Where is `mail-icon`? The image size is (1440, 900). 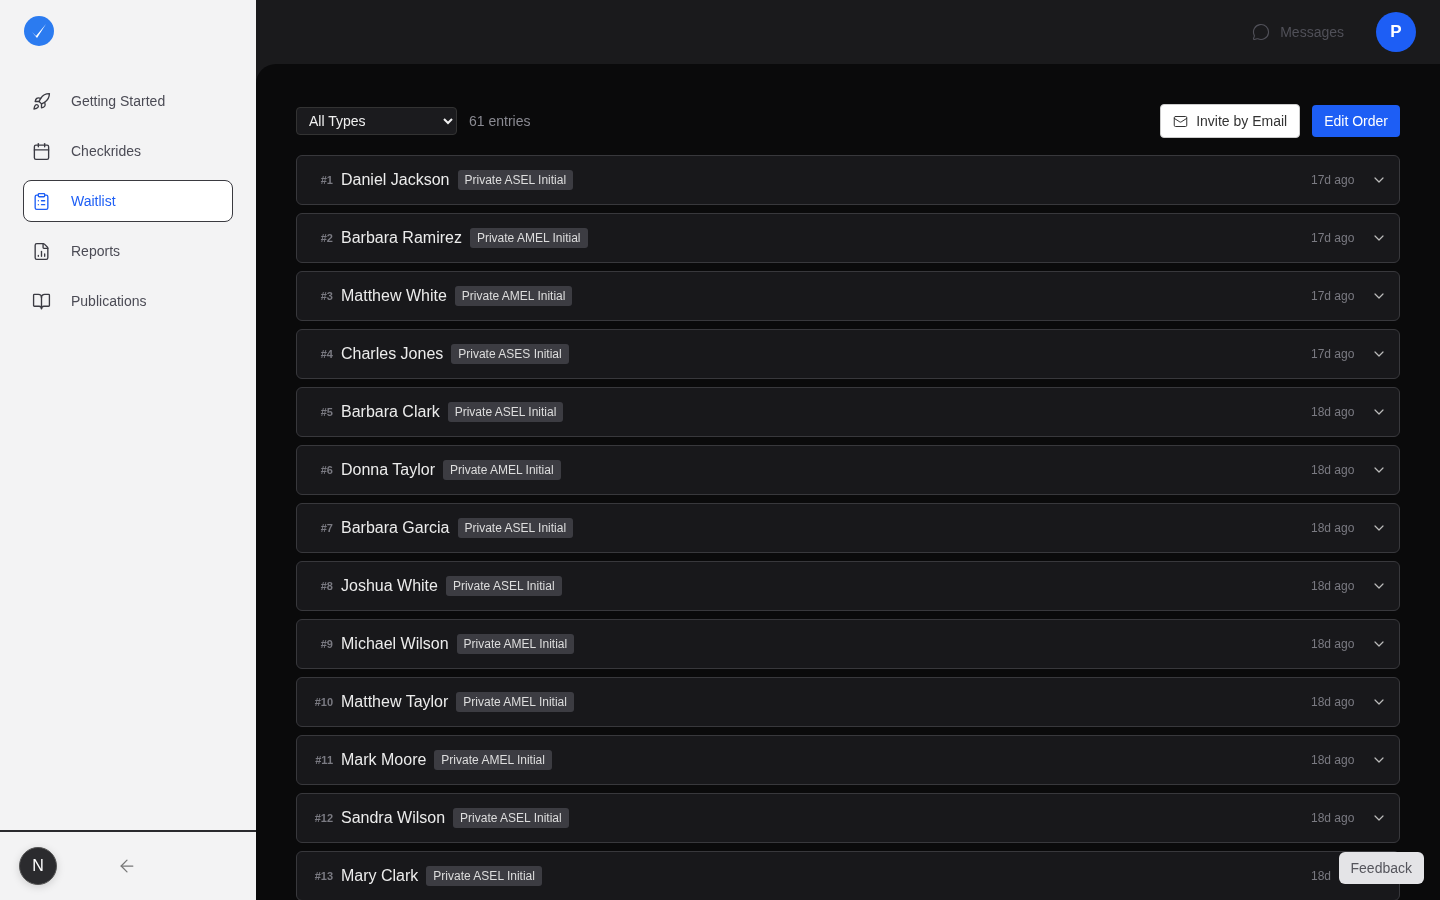 mail-icon is located at coordinates (1181, 121).